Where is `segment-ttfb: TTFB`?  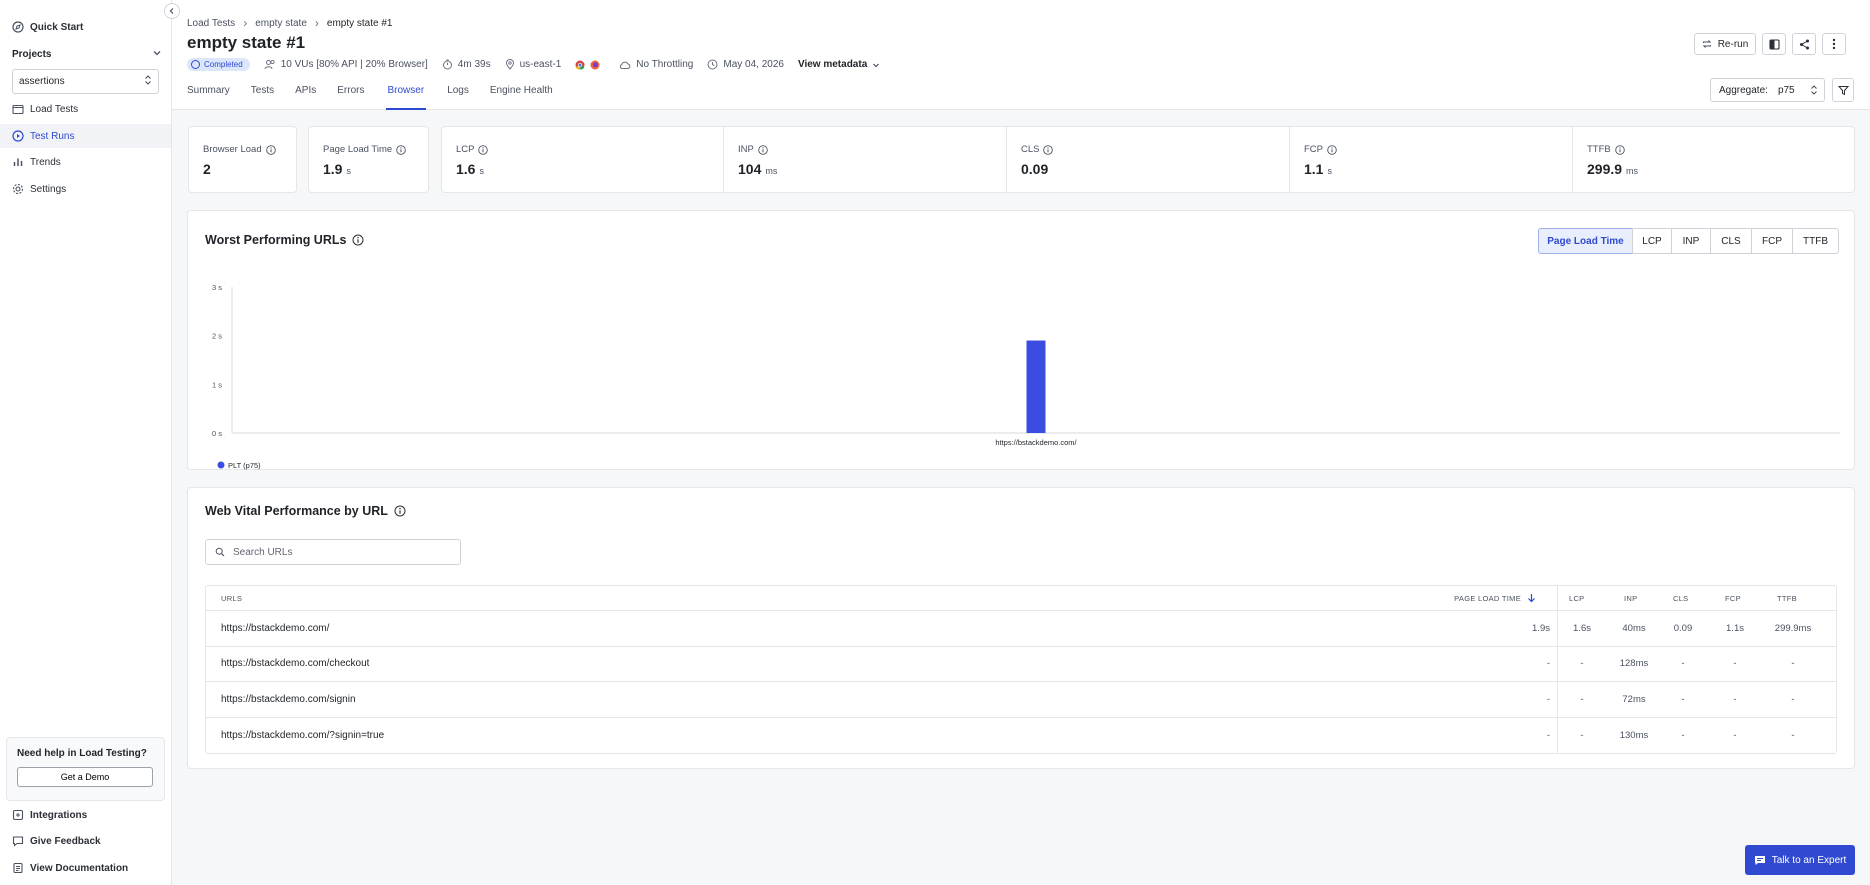
segment-ttfb: TTFB is located at coordinates (1815, 241).